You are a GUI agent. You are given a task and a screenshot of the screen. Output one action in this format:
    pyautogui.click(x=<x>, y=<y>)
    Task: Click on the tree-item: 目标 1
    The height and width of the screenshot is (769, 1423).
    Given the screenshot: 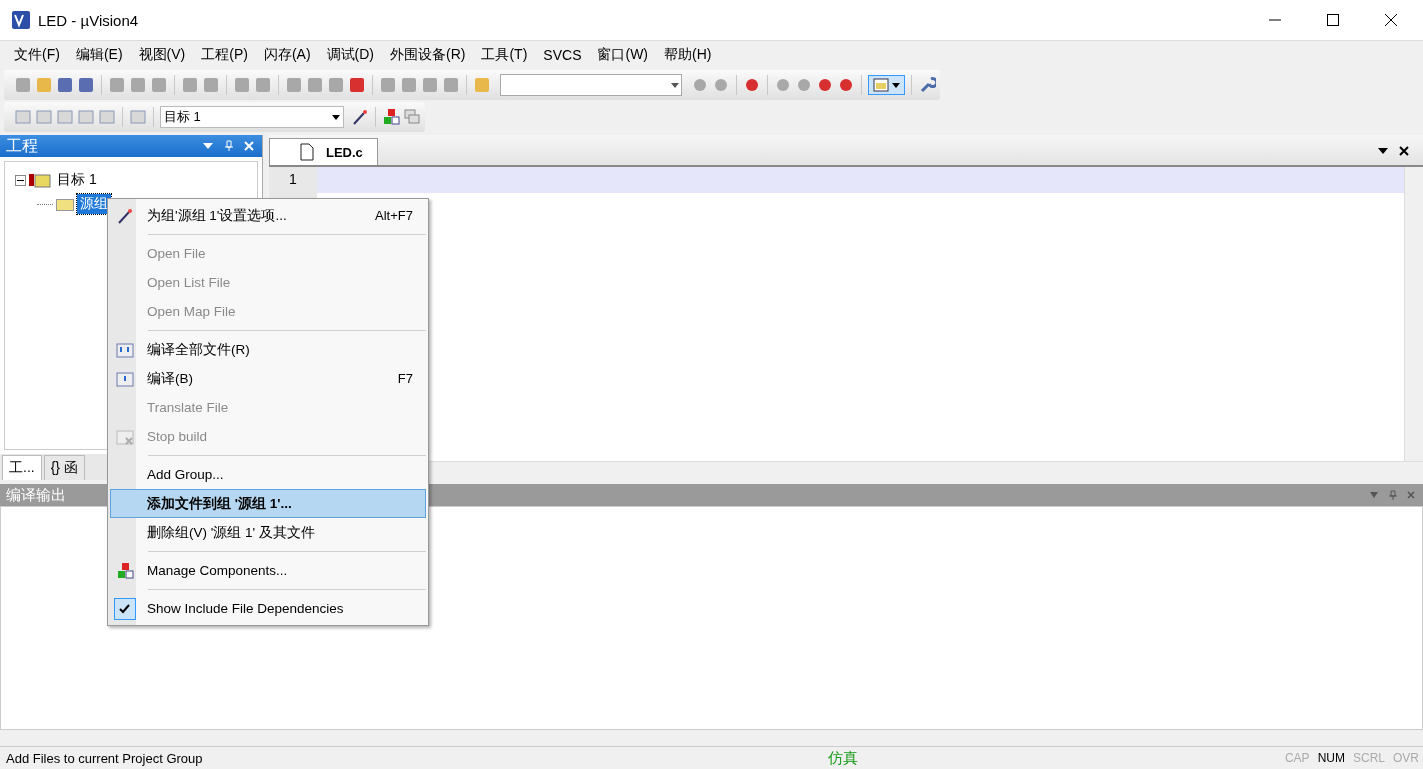 What is the action you would take?
    pyautogui.click(x=77, y=180)
    